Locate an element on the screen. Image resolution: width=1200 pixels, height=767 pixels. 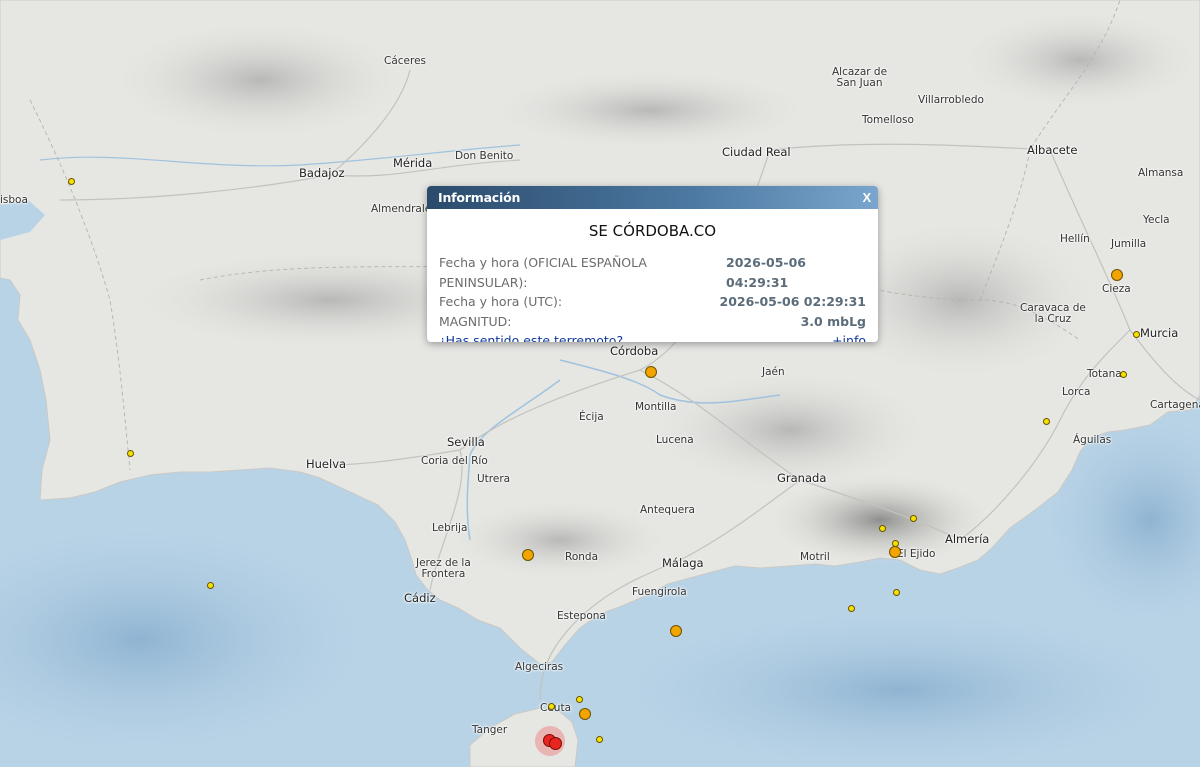
city-label: Tanger is located at coordinates (490, 730).